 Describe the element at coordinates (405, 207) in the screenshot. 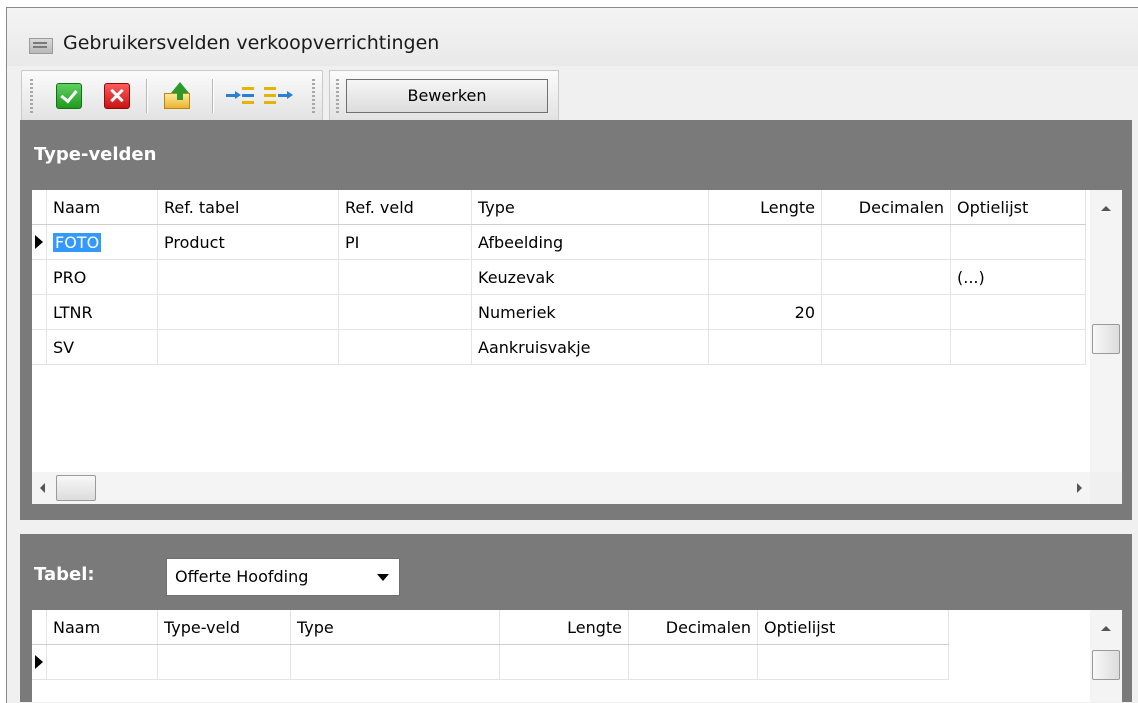

I see `column-header-ref-veld: Ref. veld` at that location.